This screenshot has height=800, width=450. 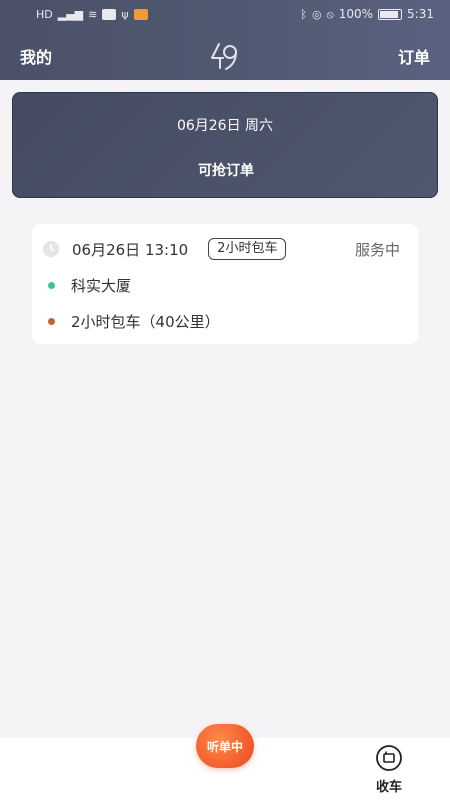 I want to click on order-time: 06月26日 13:10, so click(x=130, y=249).